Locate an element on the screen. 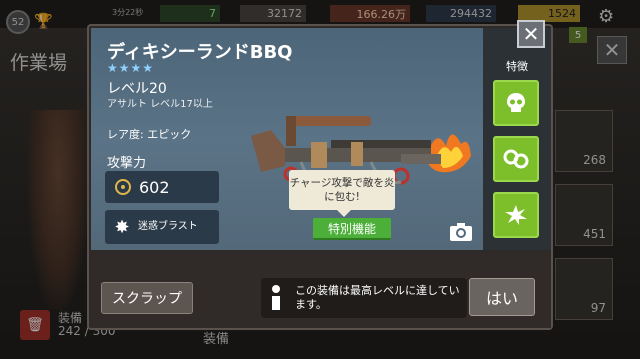 Image resolution: width=640 pixels, height=359 pixels. yes-button: はい is located at coordinates (502, 297).